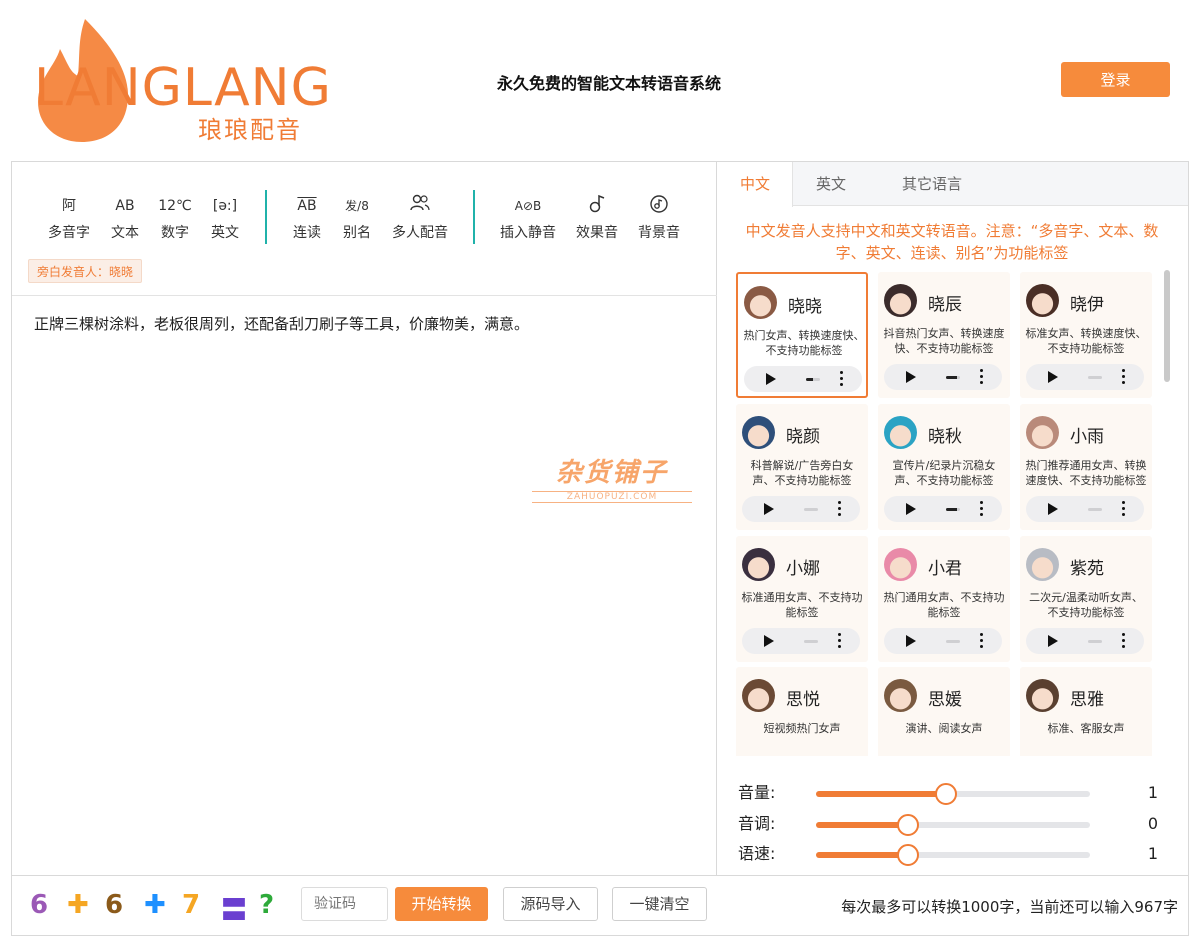  I want to click on voice-card: 晓颜 科普解说/广告旁白女声、不支持功能标签, so click(802, 467).